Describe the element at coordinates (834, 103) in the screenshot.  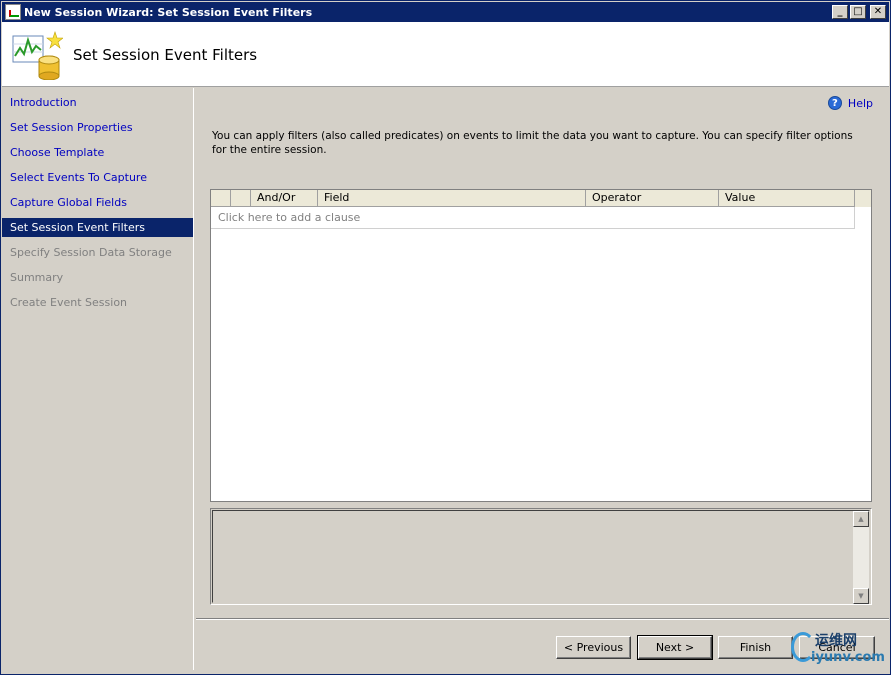
I see `help-icon: ?` at that location.